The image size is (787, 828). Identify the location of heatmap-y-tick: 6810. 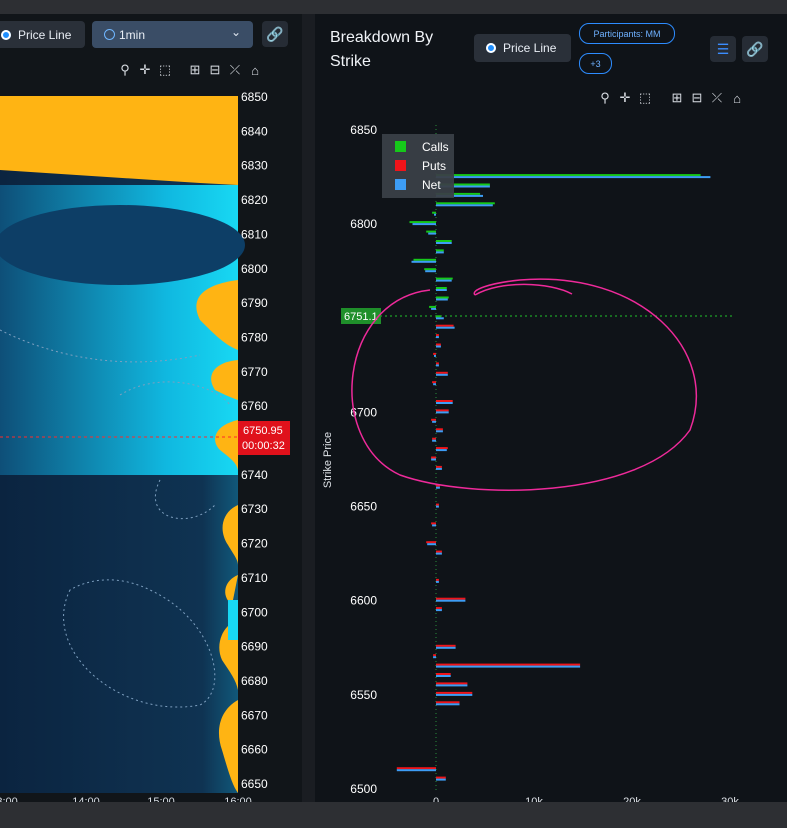
(254, 234).